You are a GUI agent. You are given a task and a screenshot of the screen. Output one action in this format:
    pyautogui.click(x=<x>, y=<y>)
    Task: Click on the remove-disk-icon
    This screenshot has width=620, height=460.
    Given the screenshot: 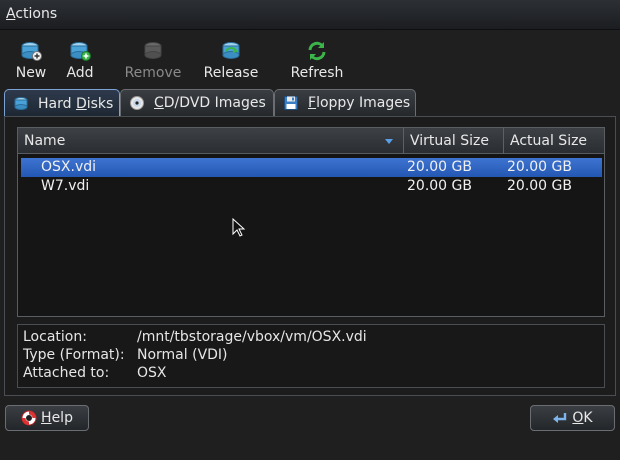 What is the action you would take?
    pyautogui.click(x=153, y=50)
    